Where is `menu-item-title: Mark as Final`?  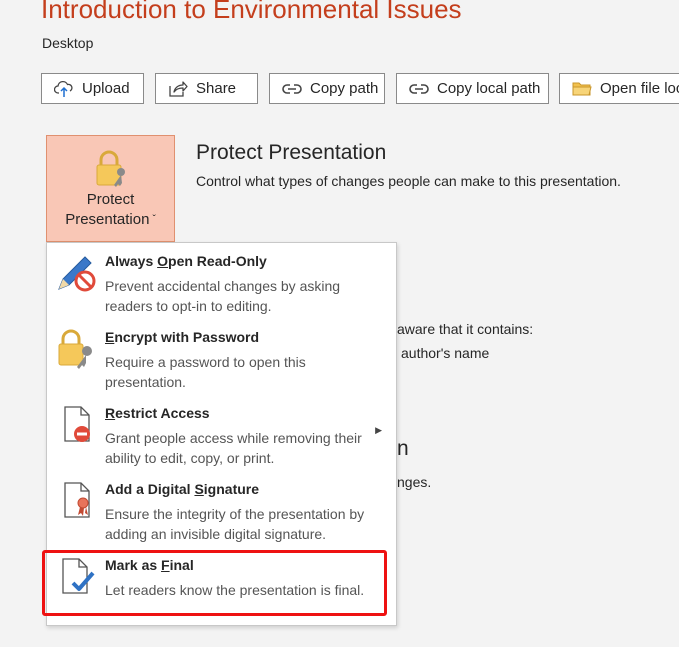 menu-item-title: Mark as Final is located at coordinates (149, 565).